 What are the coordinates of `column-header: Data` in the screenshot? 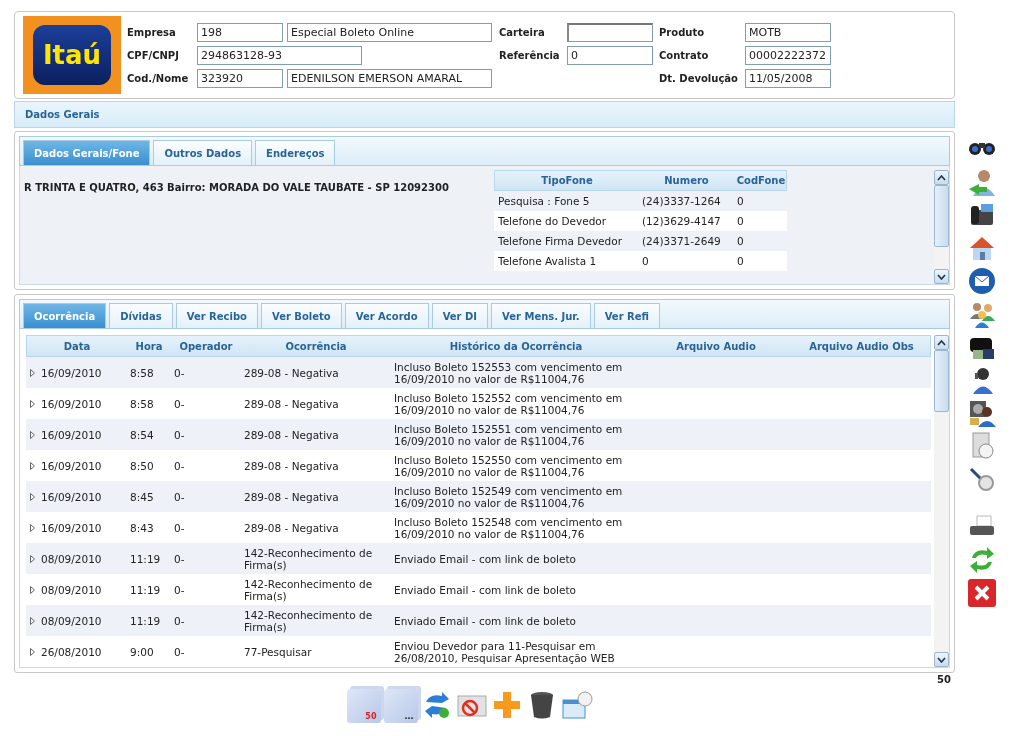 It's located at (77, 346).